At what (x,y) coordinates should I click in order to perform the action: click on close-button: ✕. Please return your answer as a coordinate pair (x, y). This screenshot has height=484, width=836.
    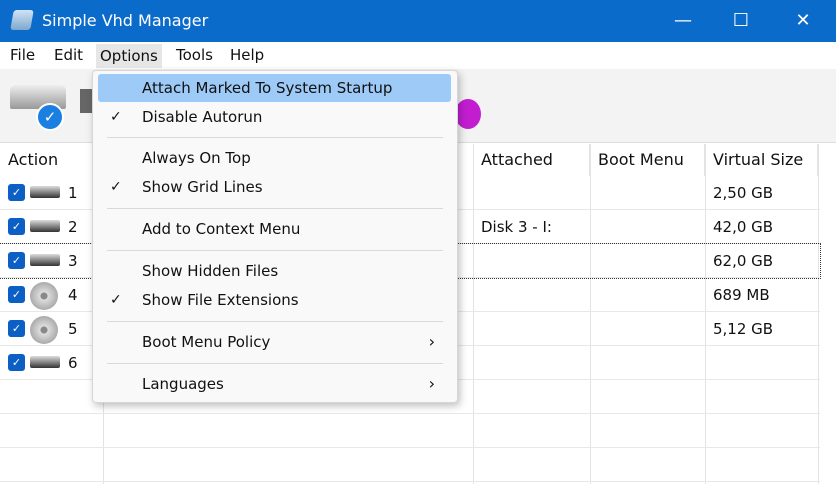
    Looking at the image, I should click on (803, 21).